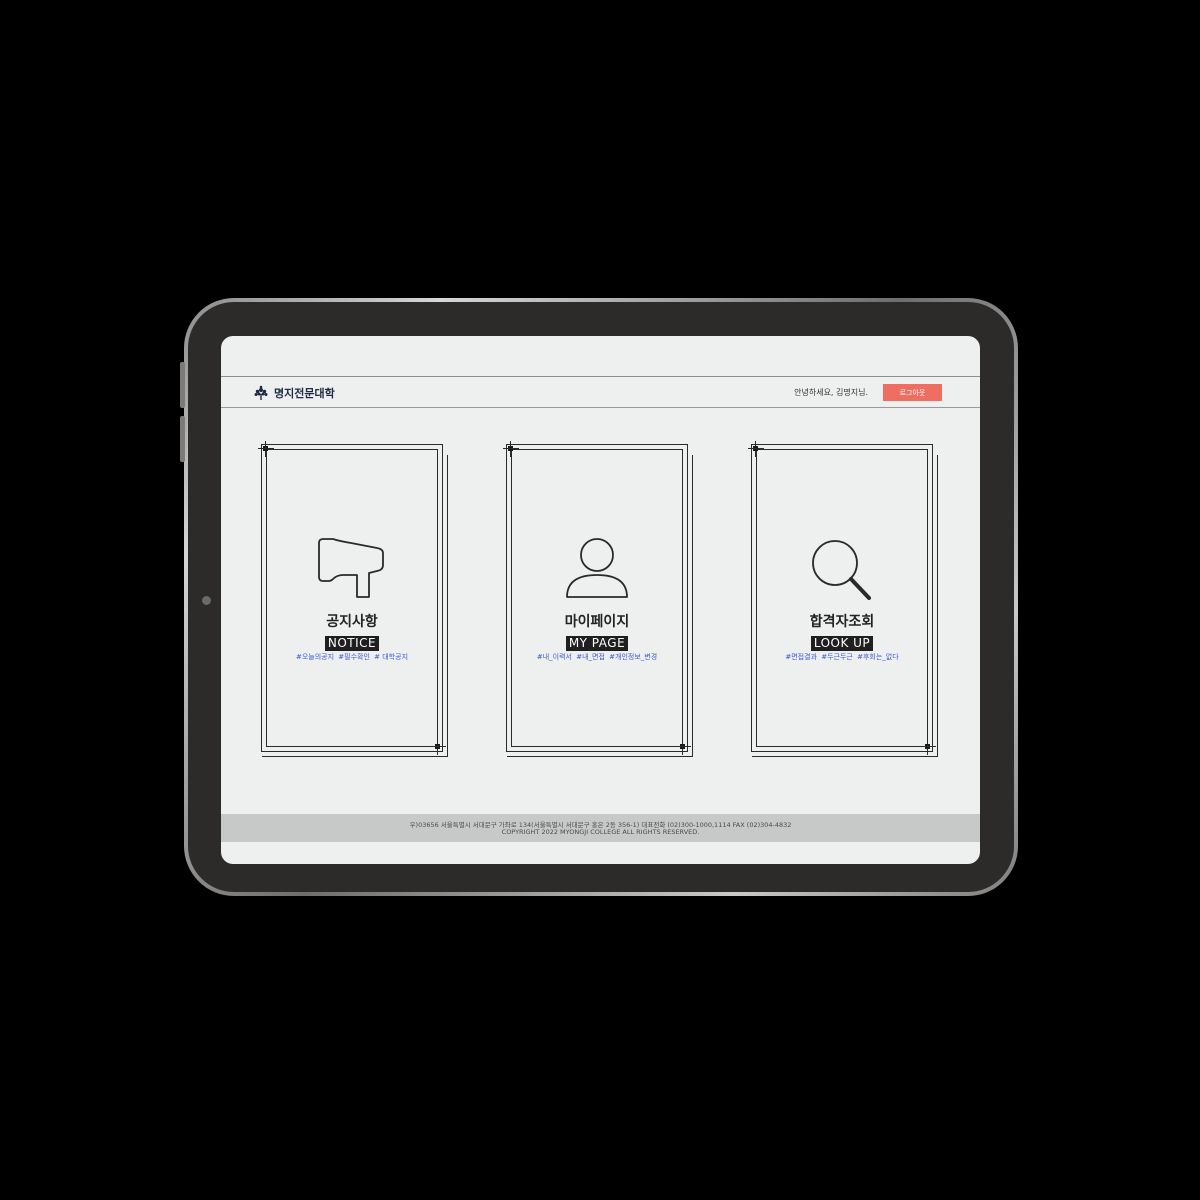 This screenshot has height=1200, width=1200. What do you see at coordinates (304, 393) in the screenshot?
I see `logo-text: 명지전문대학` at bounding box center [304, 393].